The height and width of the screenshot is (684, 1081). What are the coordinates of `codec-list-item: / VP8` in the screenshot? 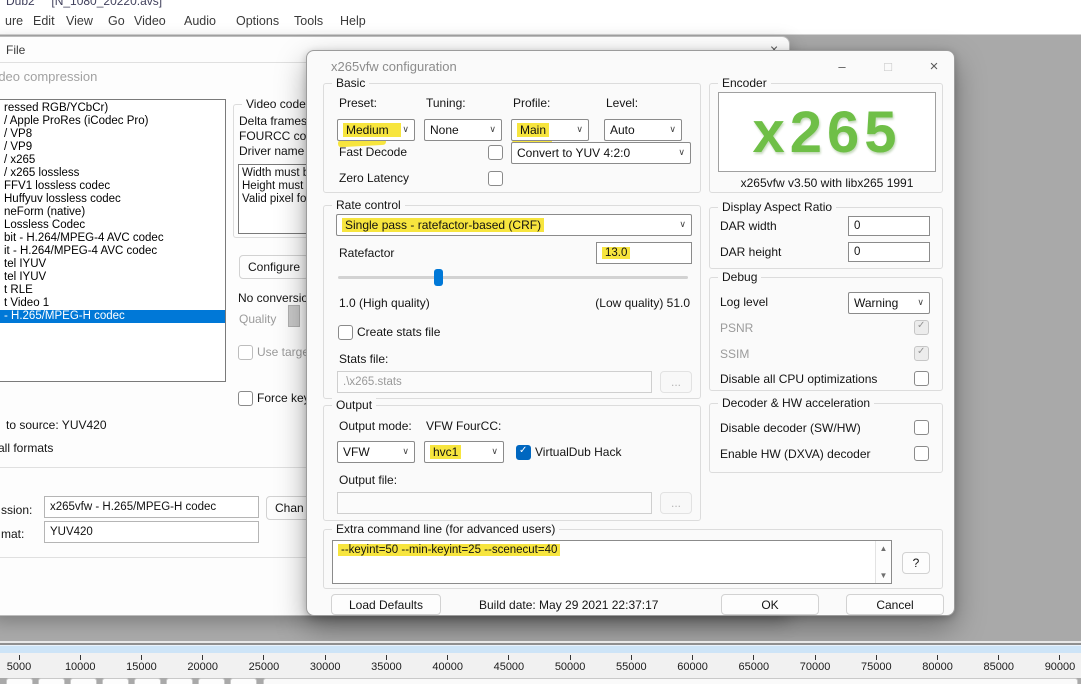 It's located at (112, 134).